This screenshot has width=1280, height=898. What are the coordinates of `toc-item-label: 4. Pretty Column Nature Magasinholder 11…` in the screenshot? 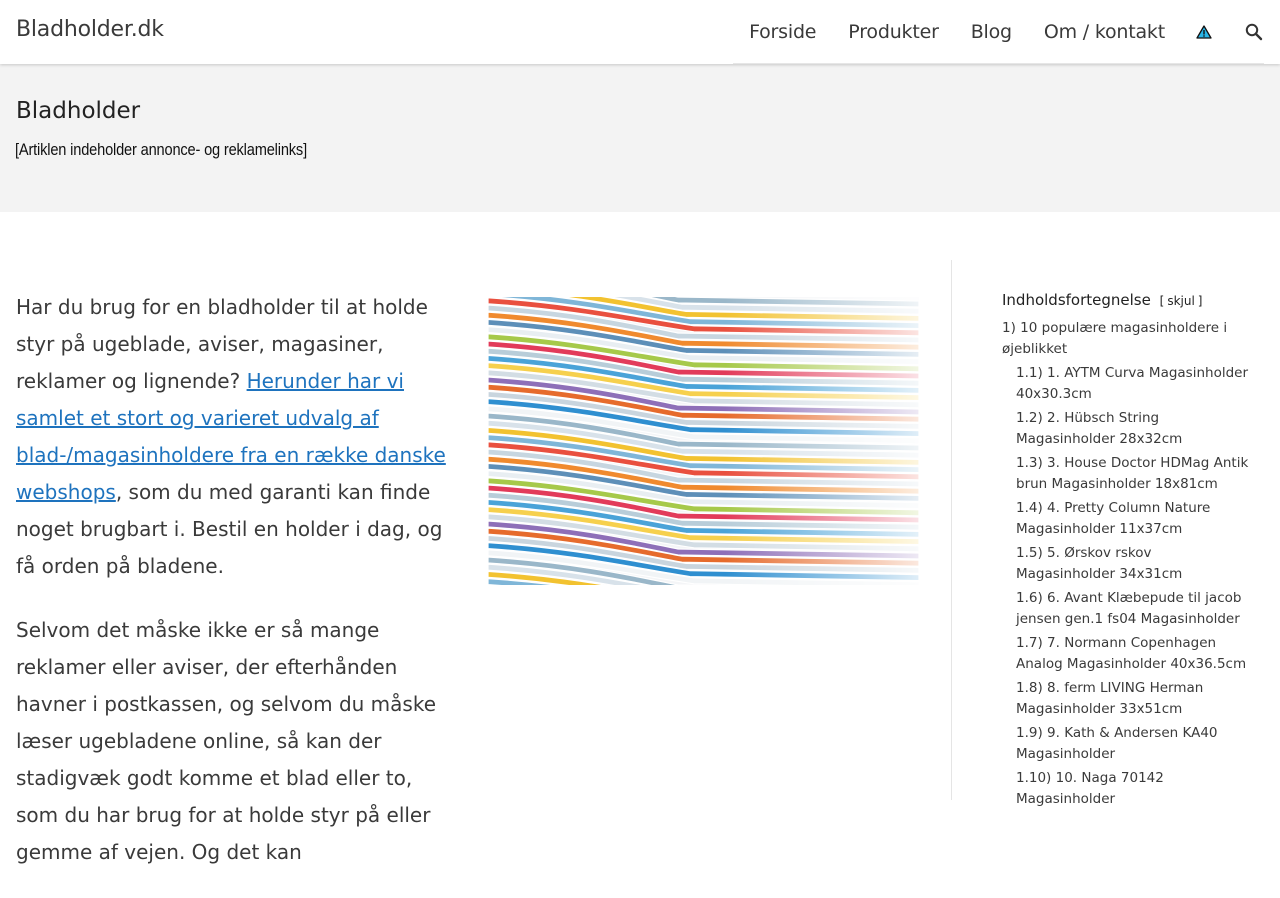 It's located at (1113, 518).